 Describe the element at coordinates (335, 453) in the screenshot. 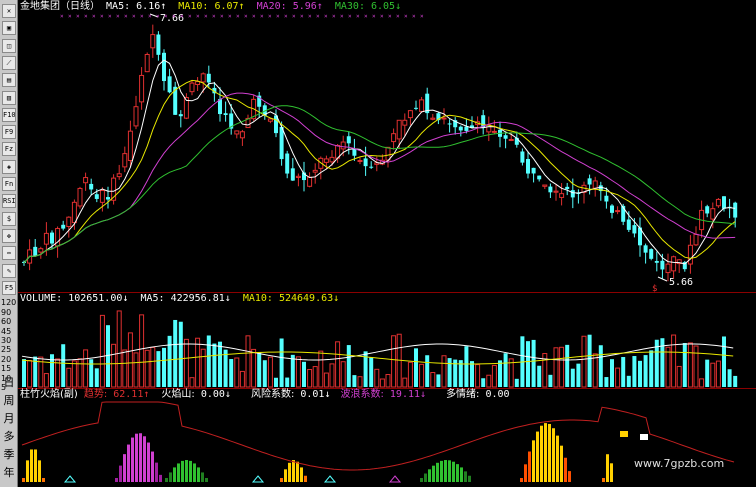

I see `indicator-bars` at that location.